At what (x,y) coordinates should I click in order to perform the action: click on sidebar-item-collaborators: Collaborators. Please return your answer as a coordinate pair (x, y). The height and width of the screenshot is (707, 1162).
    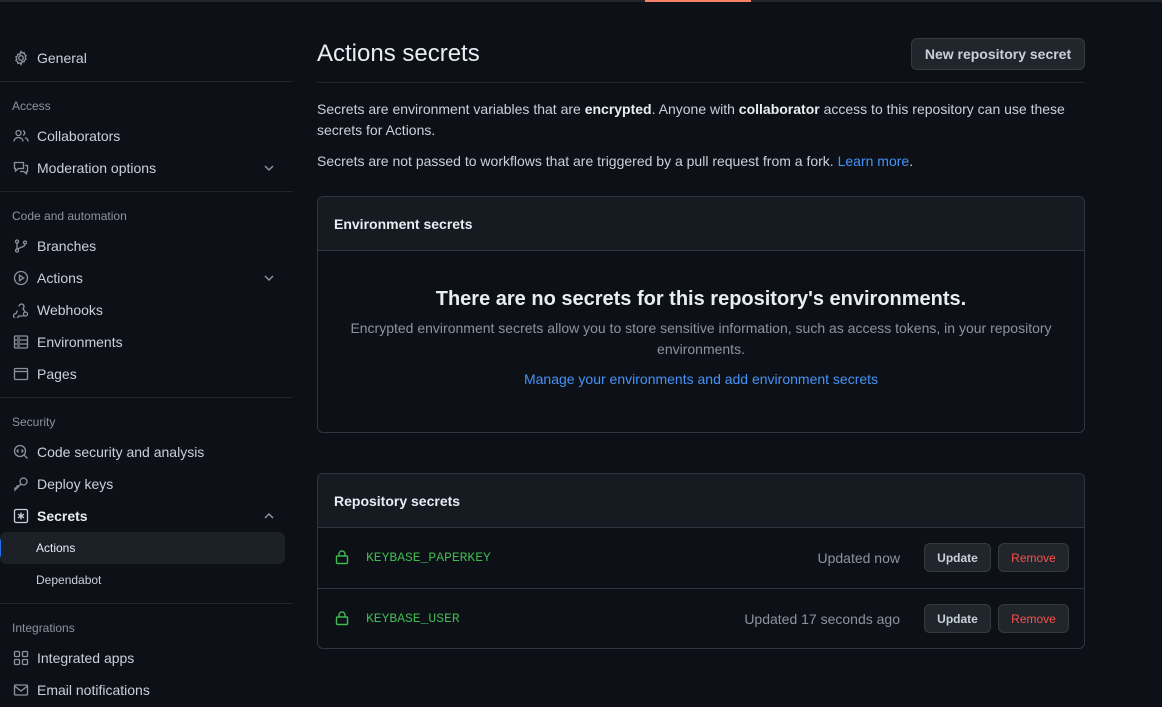
    Looking at the image, I should click on (146, 136).